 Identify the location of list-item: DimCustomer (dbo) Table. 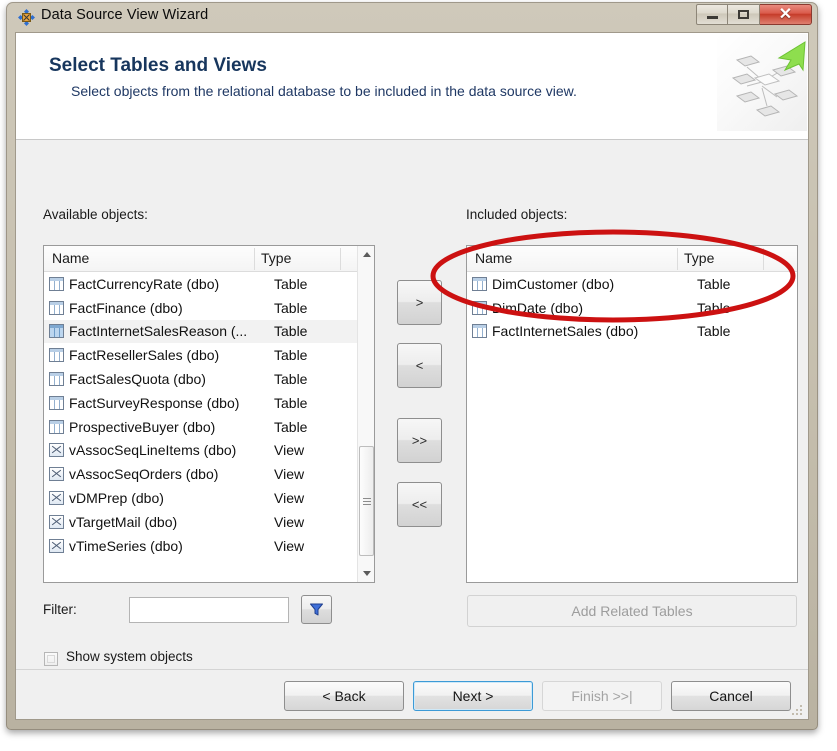
(632, 284).